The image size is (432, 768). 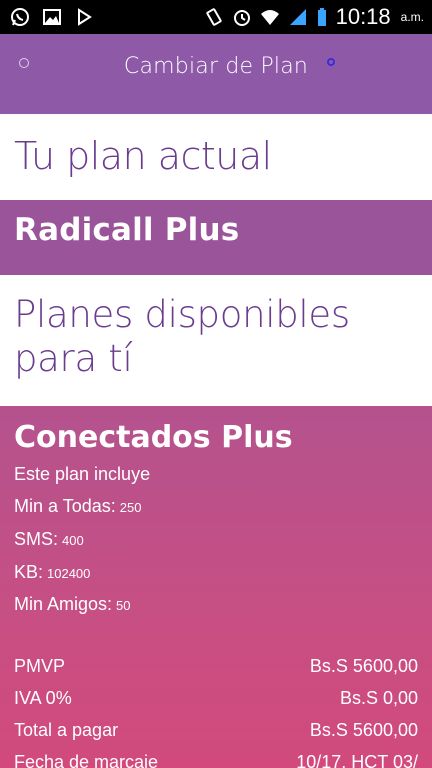 I want to click on clock-ampm: a.m., so click(x=412, y=17).